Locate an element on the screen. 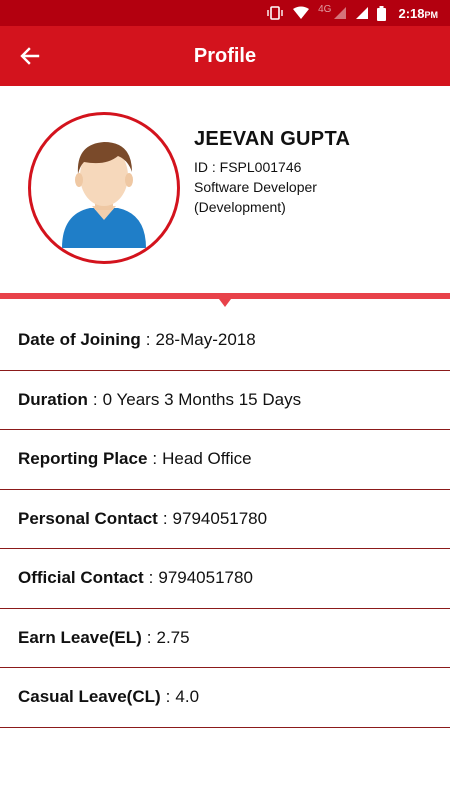  divider-pointer-icon is located at coordinates (225, 303).